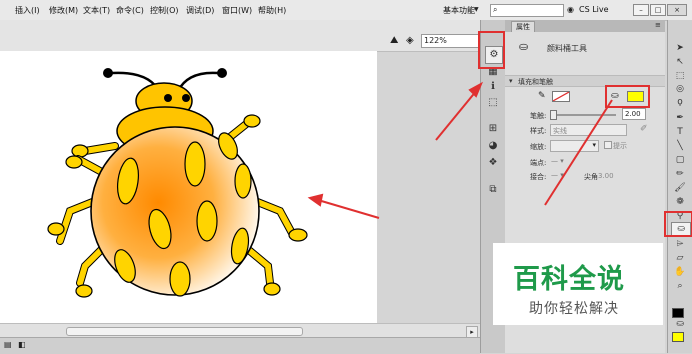 The width and height of the screenshot is (692, 354). Describe the element at coordinates (569, 279) in the screenshot. I see `watermark-title: 百科全说` at that location.